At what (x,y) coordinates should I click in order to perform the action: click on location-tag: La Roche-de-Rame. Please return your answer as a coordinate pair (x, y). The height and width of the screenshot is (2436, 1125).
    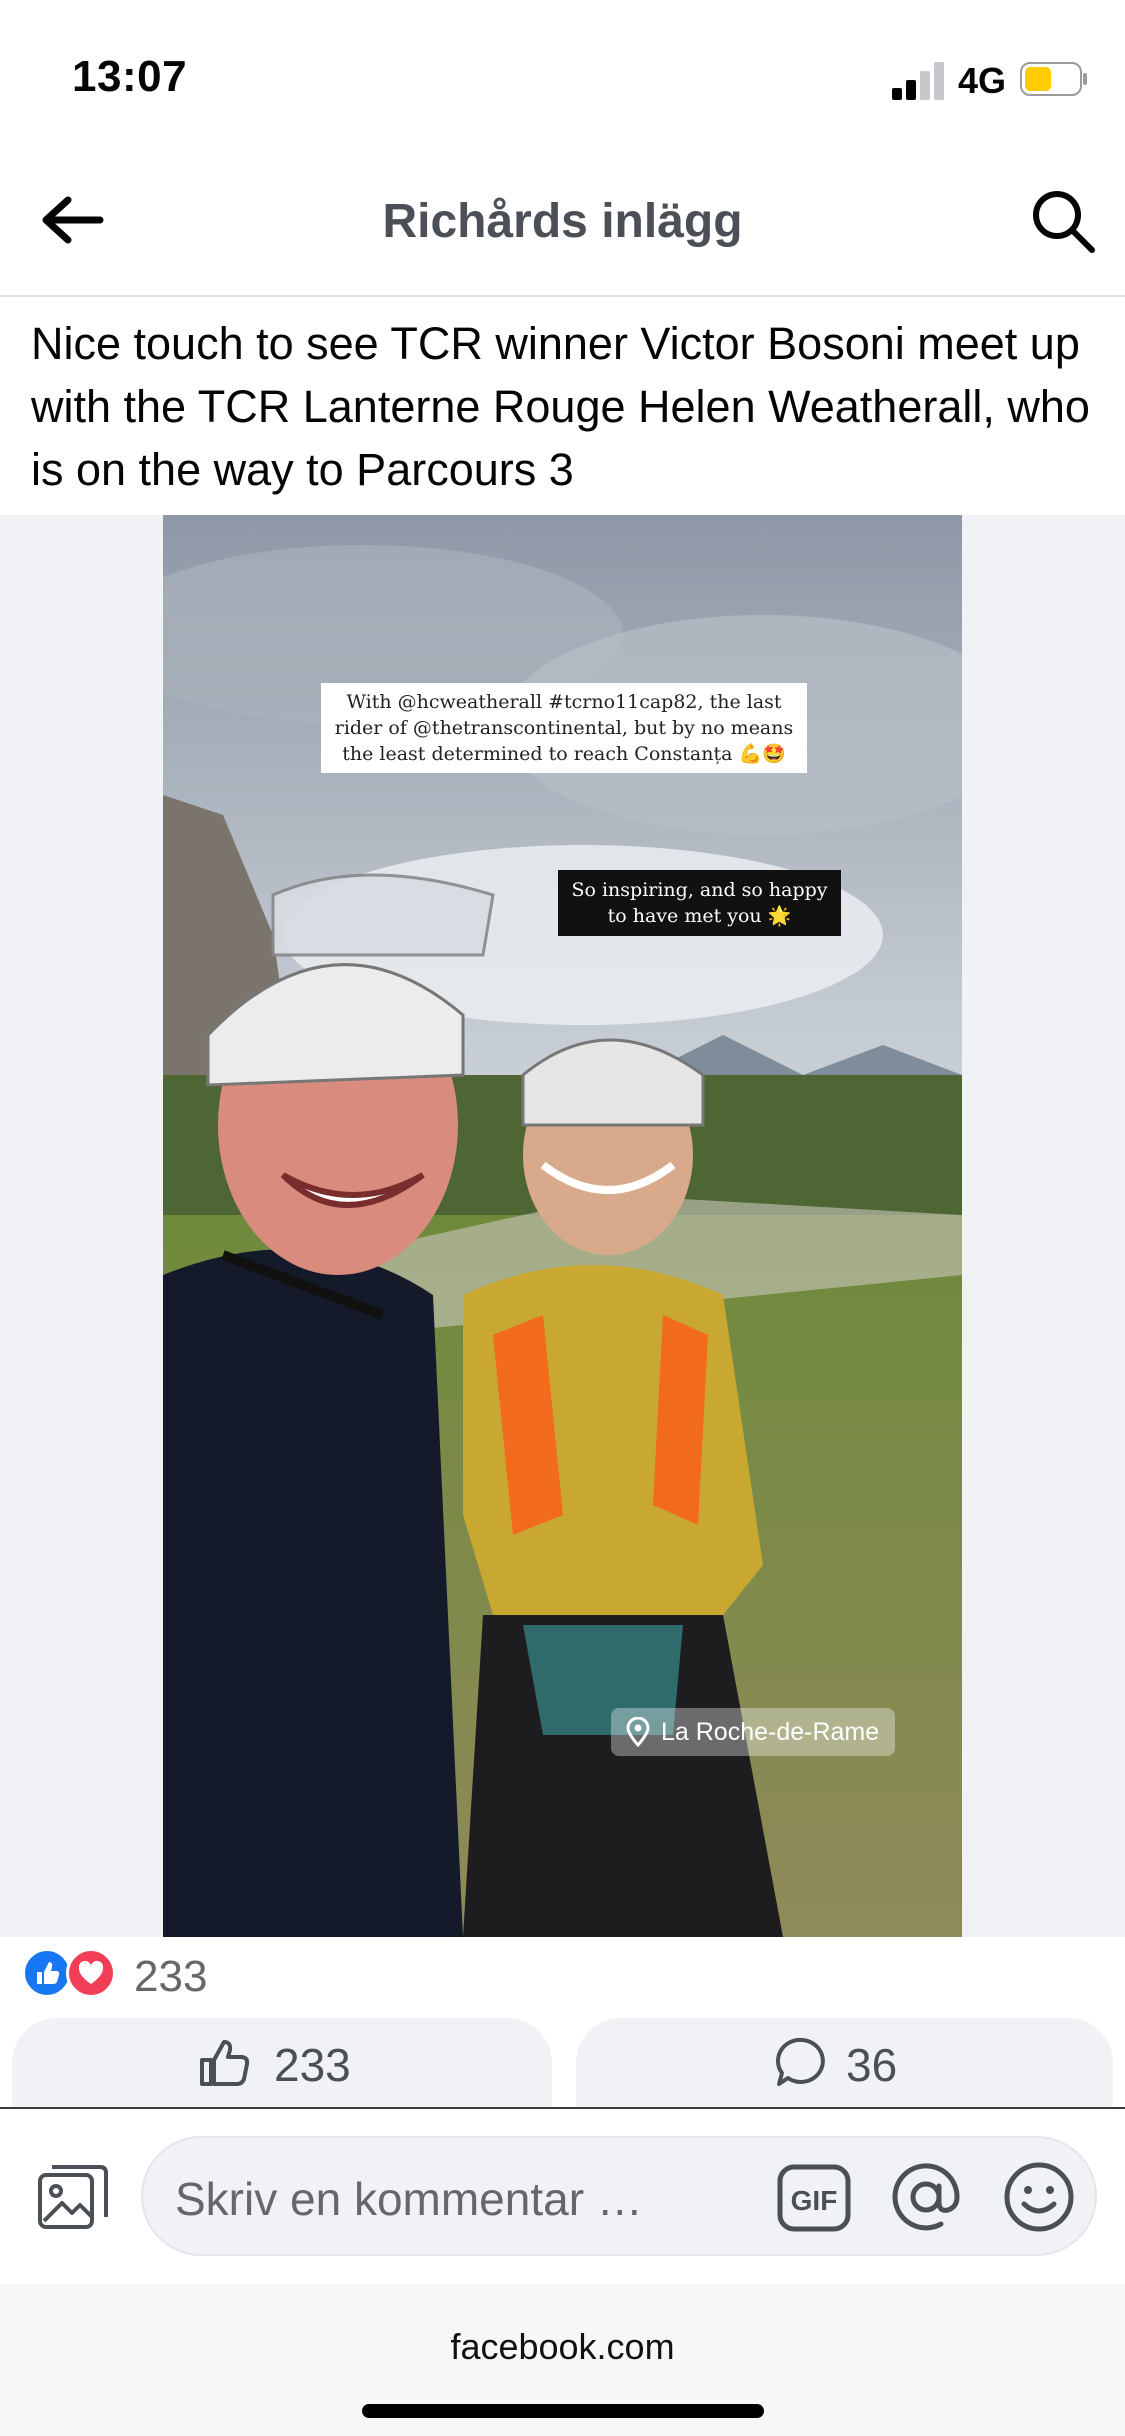
    Looking at the image, I should click on (753, 1732).